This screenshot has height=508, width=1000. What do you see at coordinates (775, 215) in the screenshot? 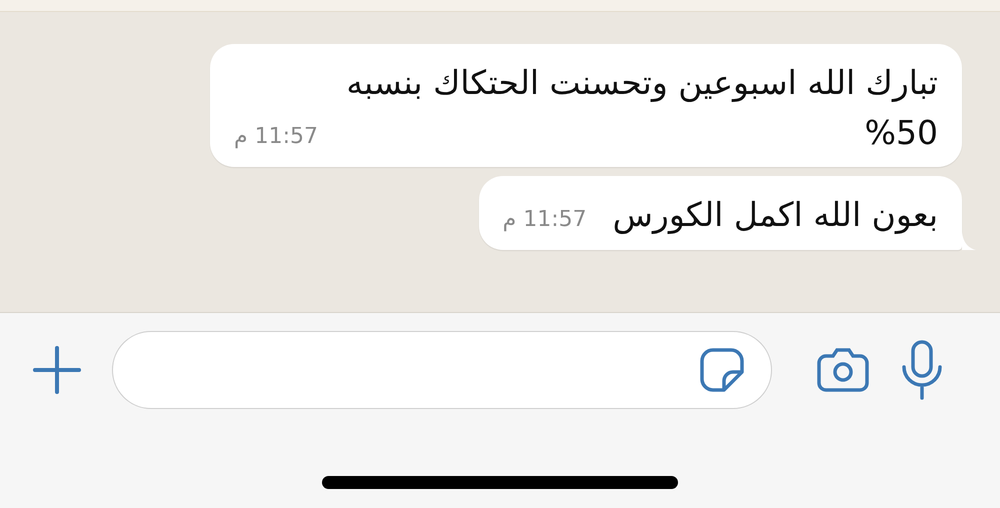
I see `message-text: بعون الله اكمل الكورس` at bounding box center [775, 215].